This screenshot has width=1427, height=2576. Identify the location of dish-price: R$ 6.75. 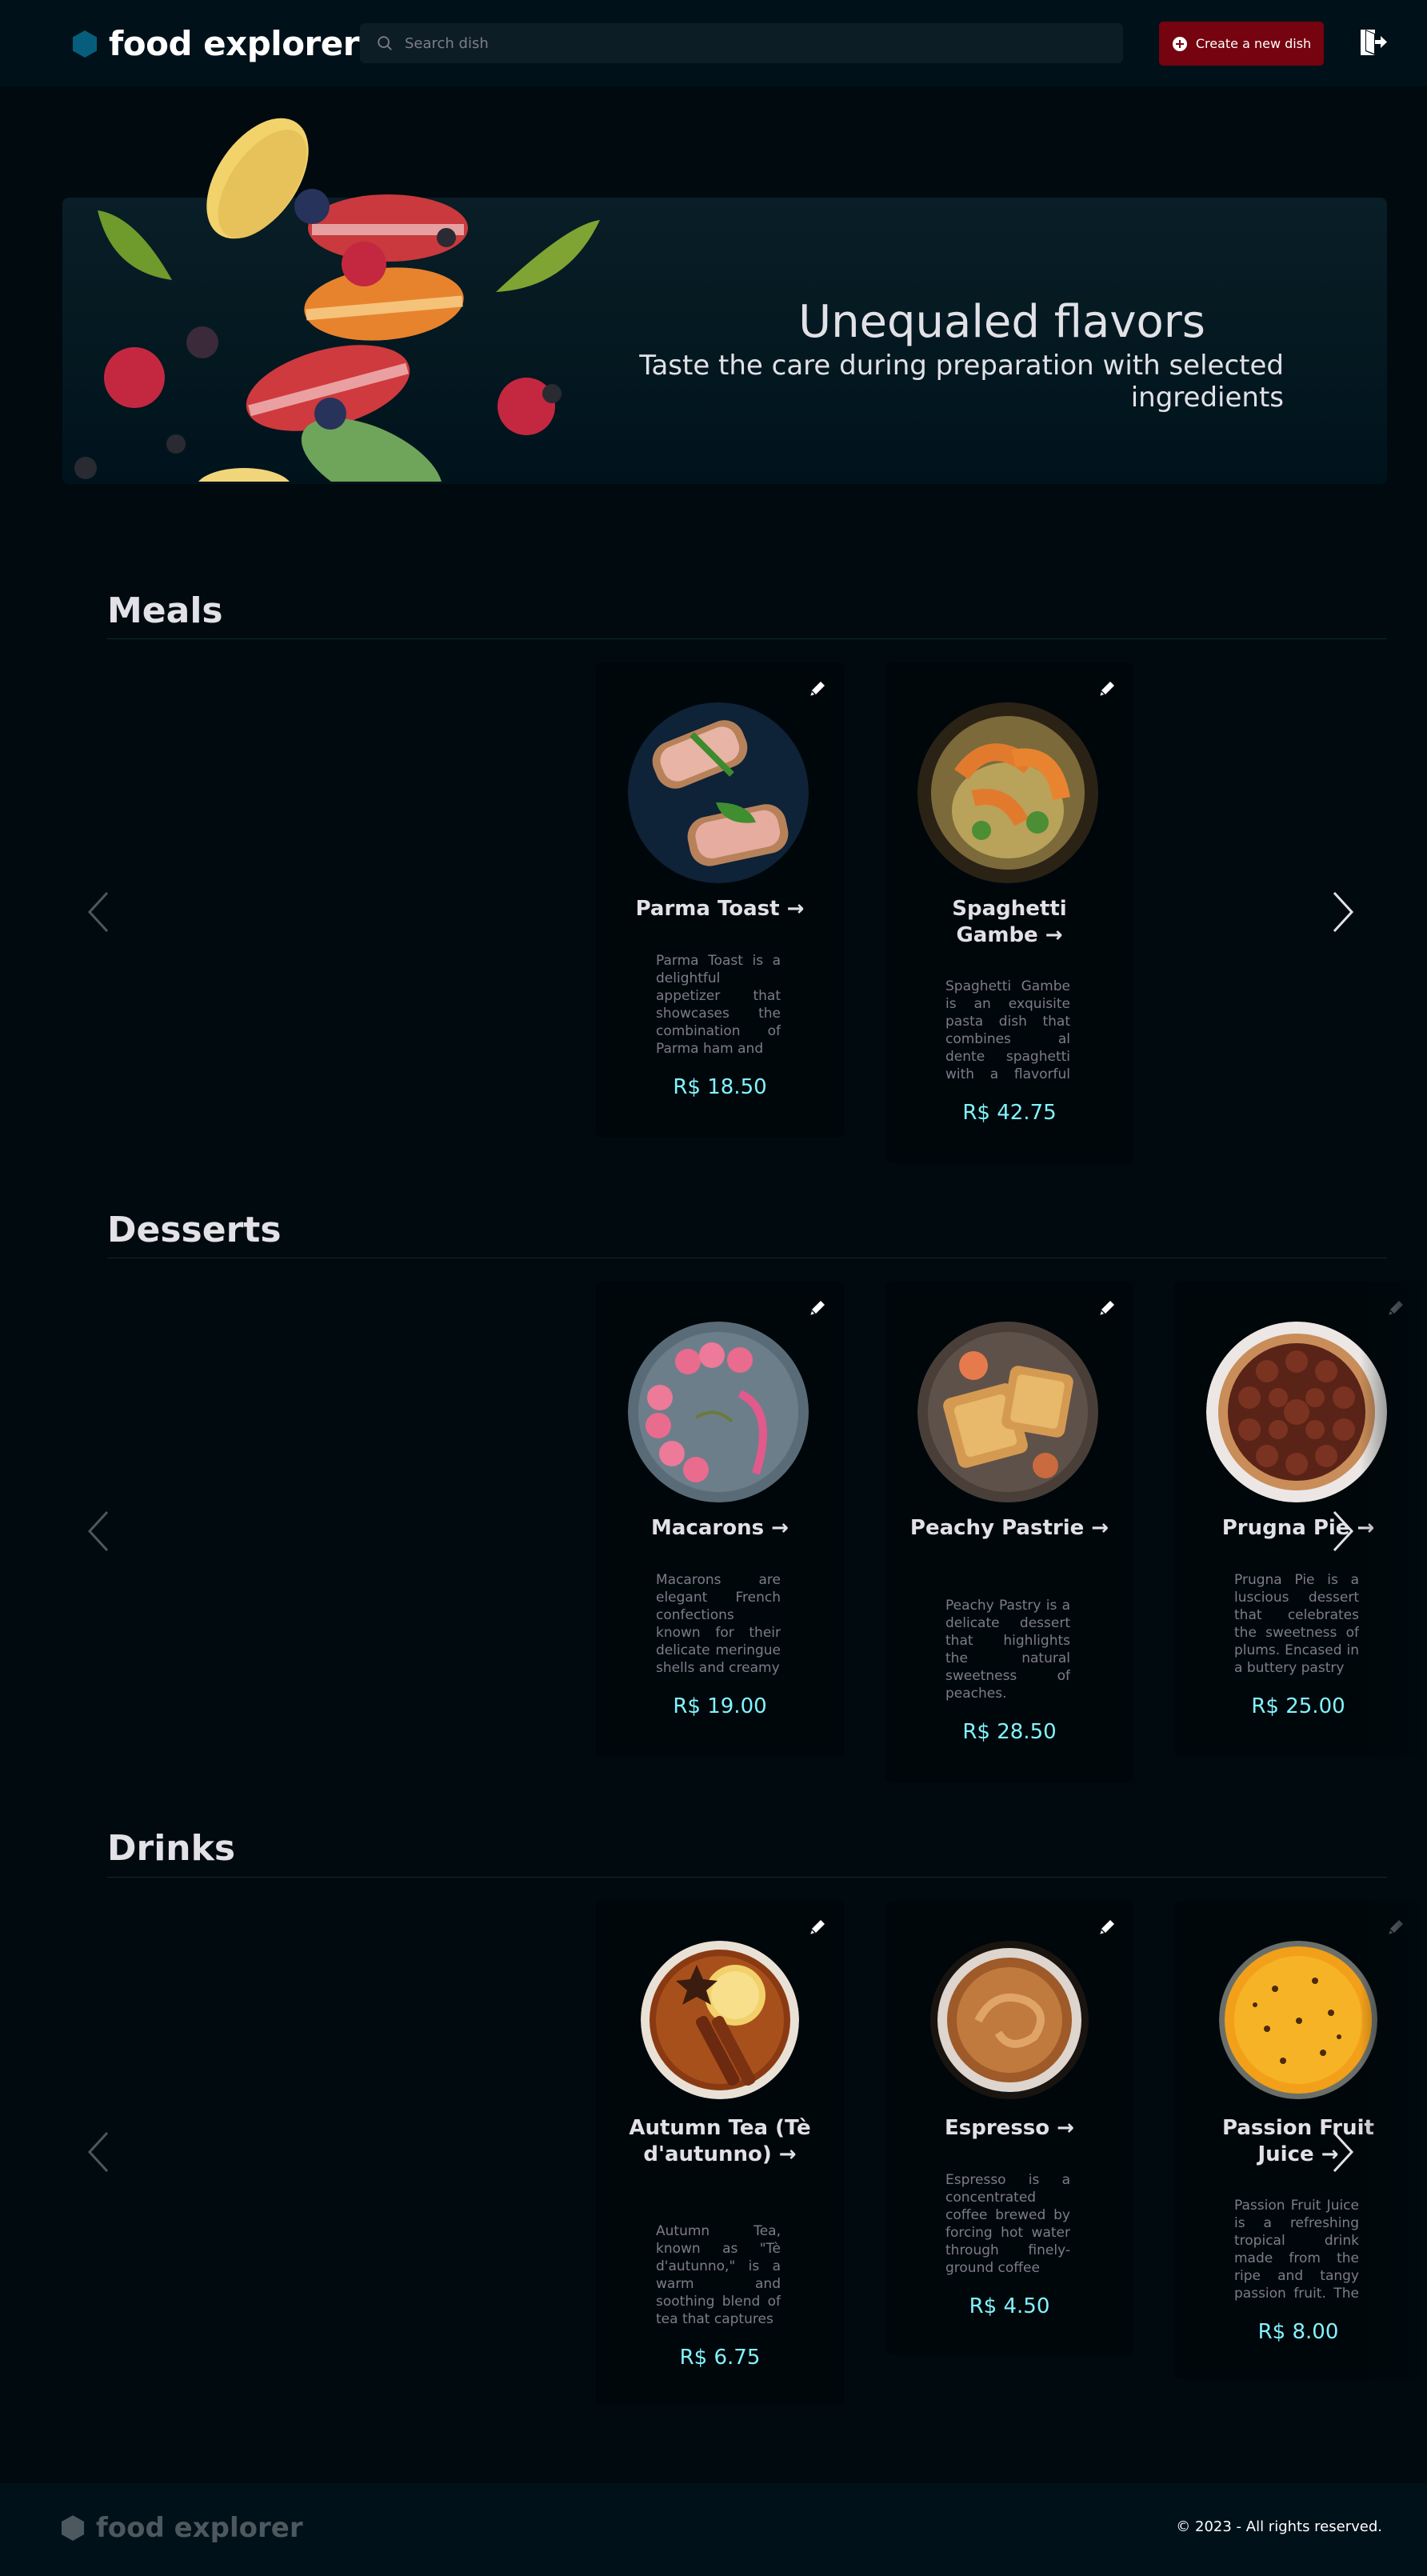
(720, 2358).